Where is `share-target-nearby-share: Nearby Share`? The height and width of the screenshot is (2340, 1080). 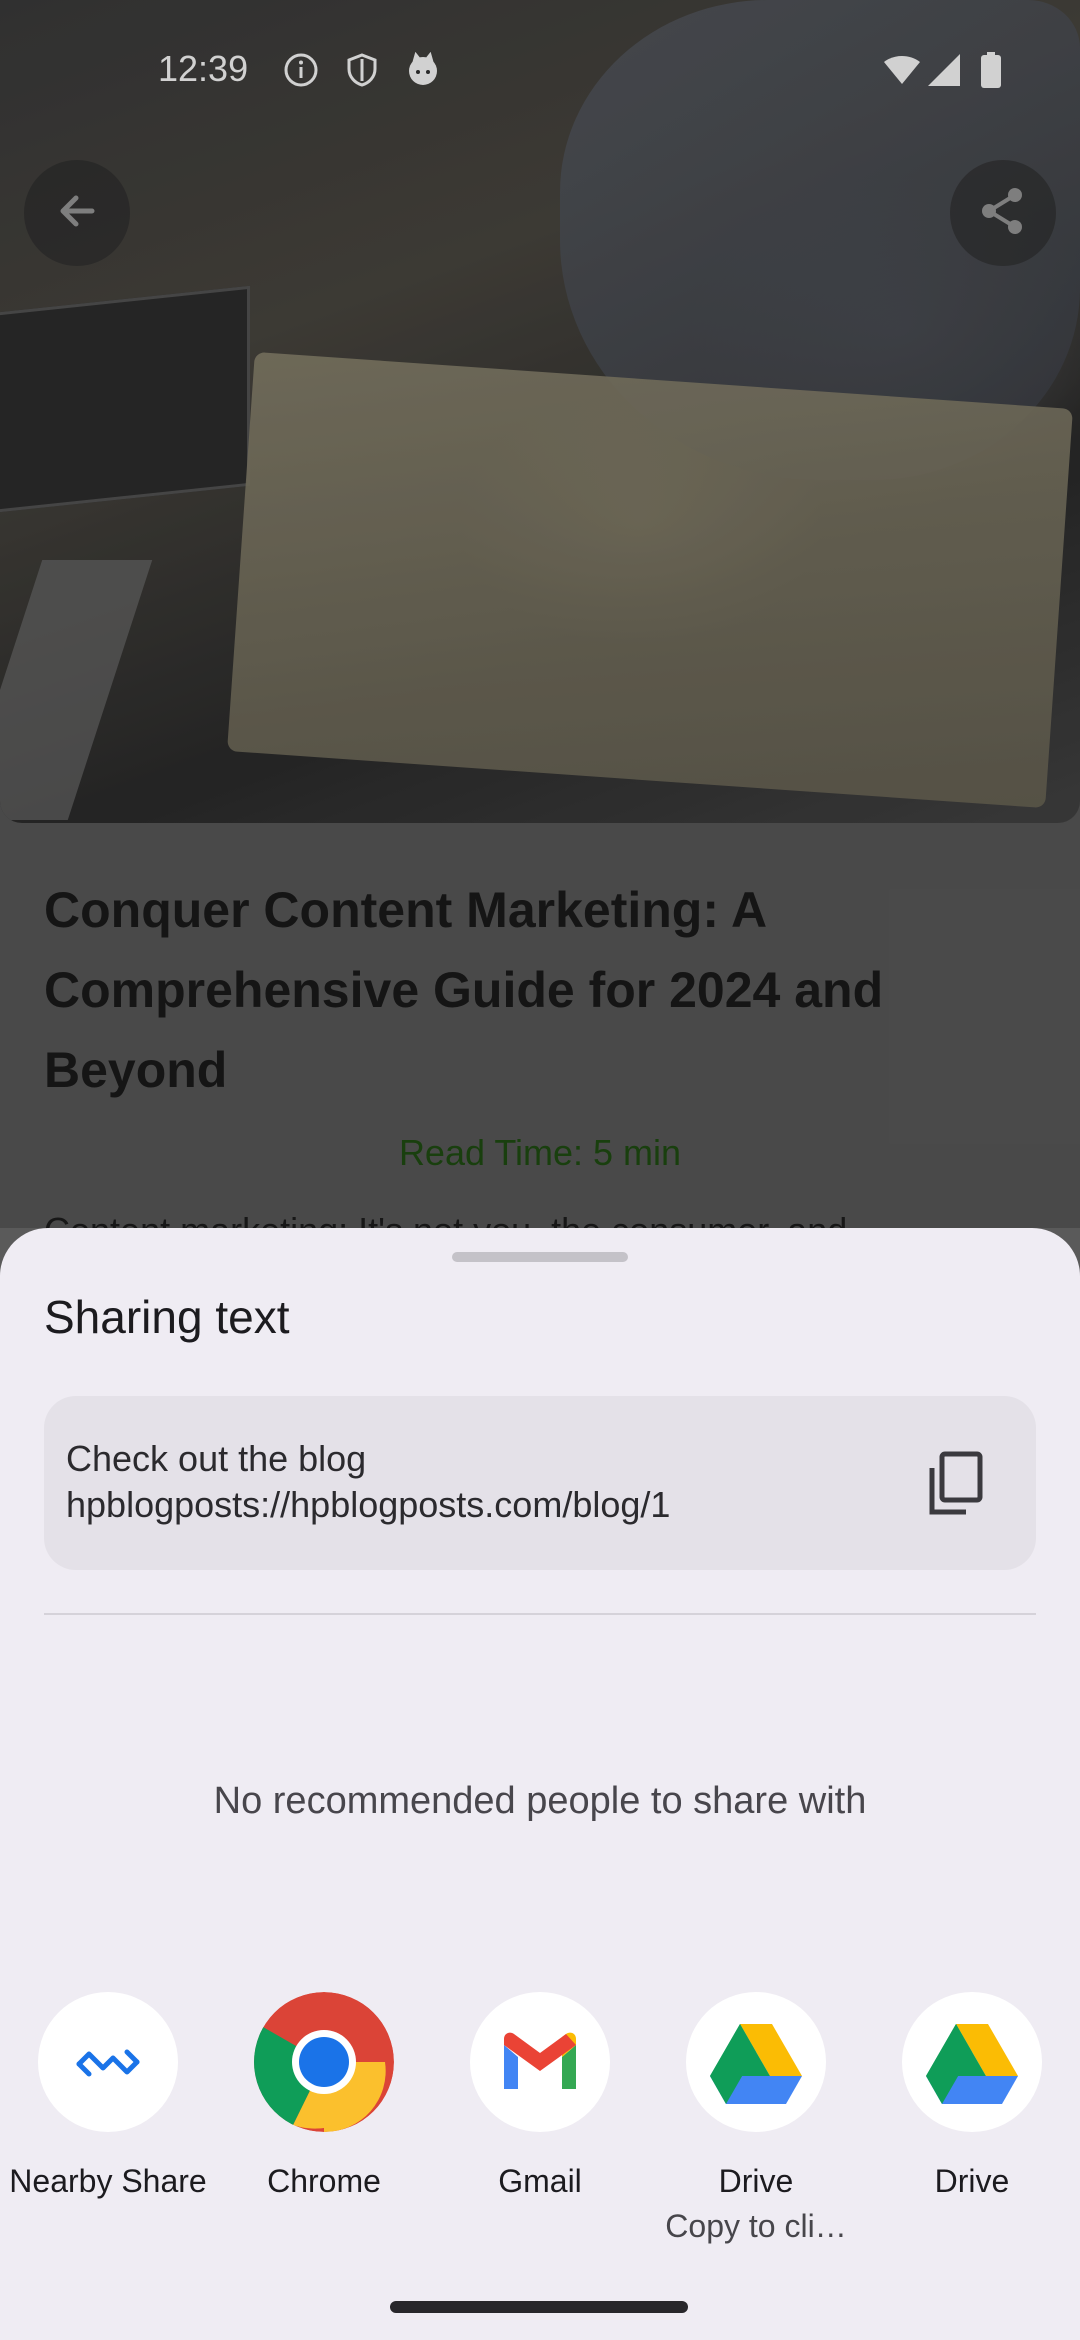 share-target-nearby-share: Nearby Share is located at coordinates (108, 2099).